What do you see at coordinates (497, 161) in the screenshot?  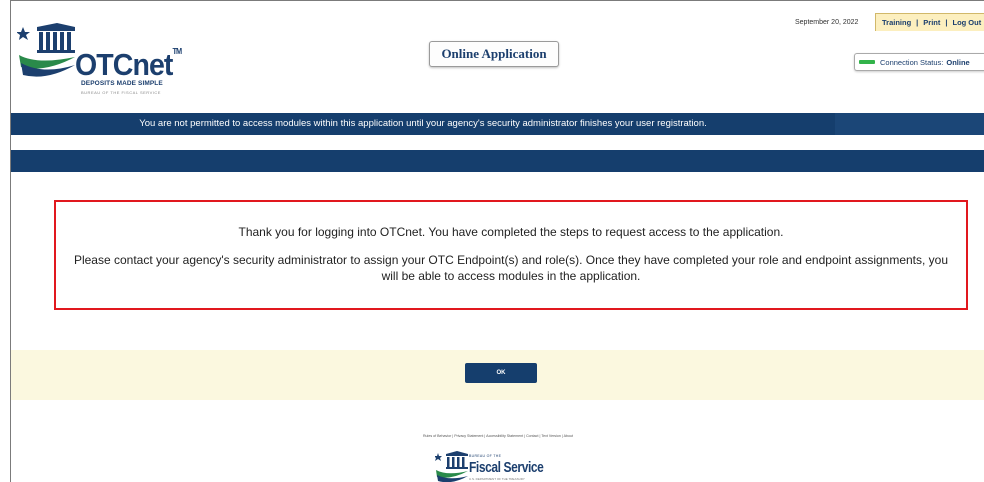 I see `nav-bar` at bounding box center [497, 161].